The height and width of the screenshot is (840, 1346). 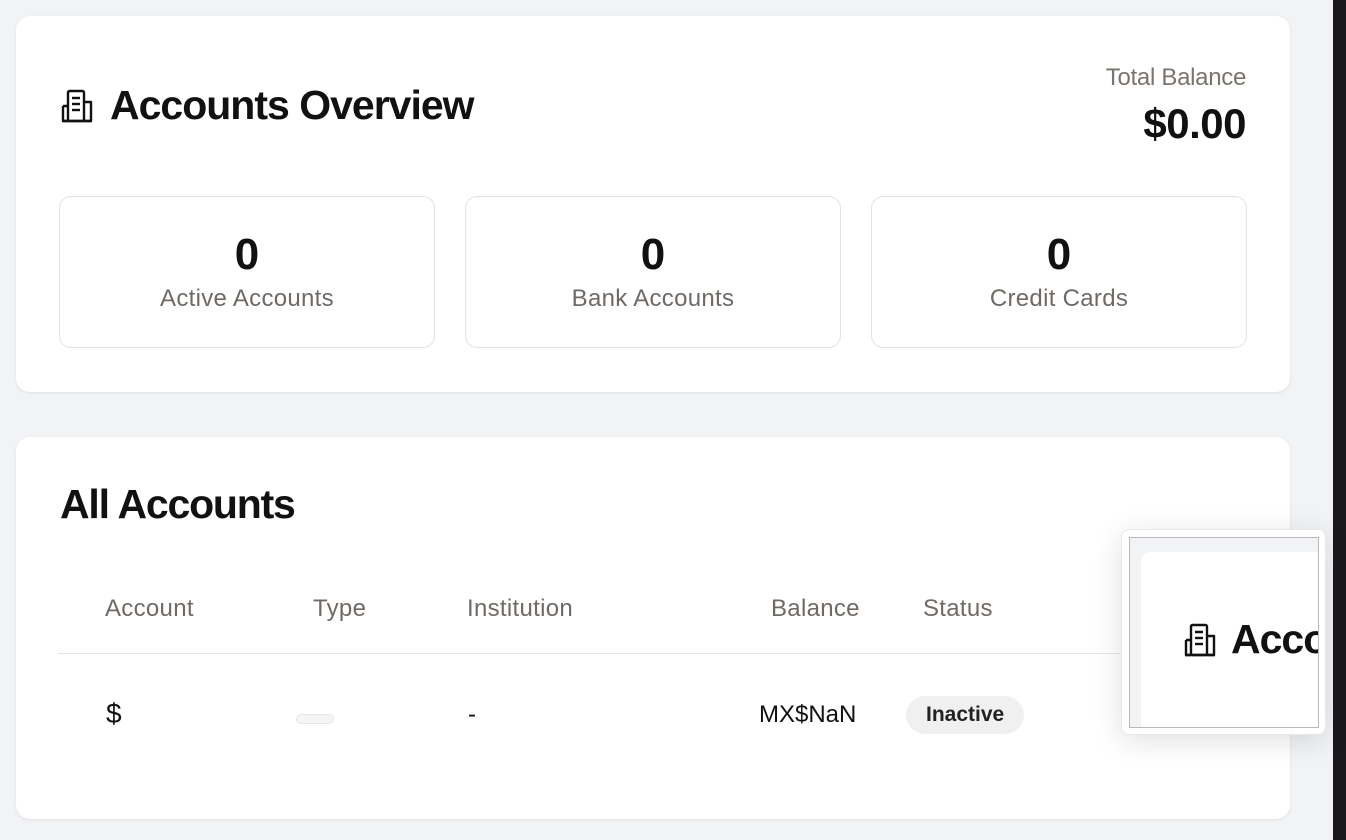 I want to click on institution-cell: -, so click(x=472, y=714).